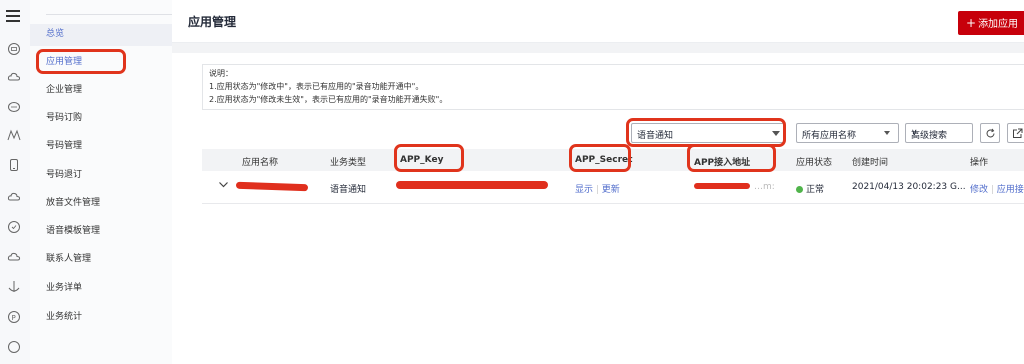 This screenshot has width=1024, height=364. I want to click on sidebar-item-enterprise: 企业管理, so click(64, 90).